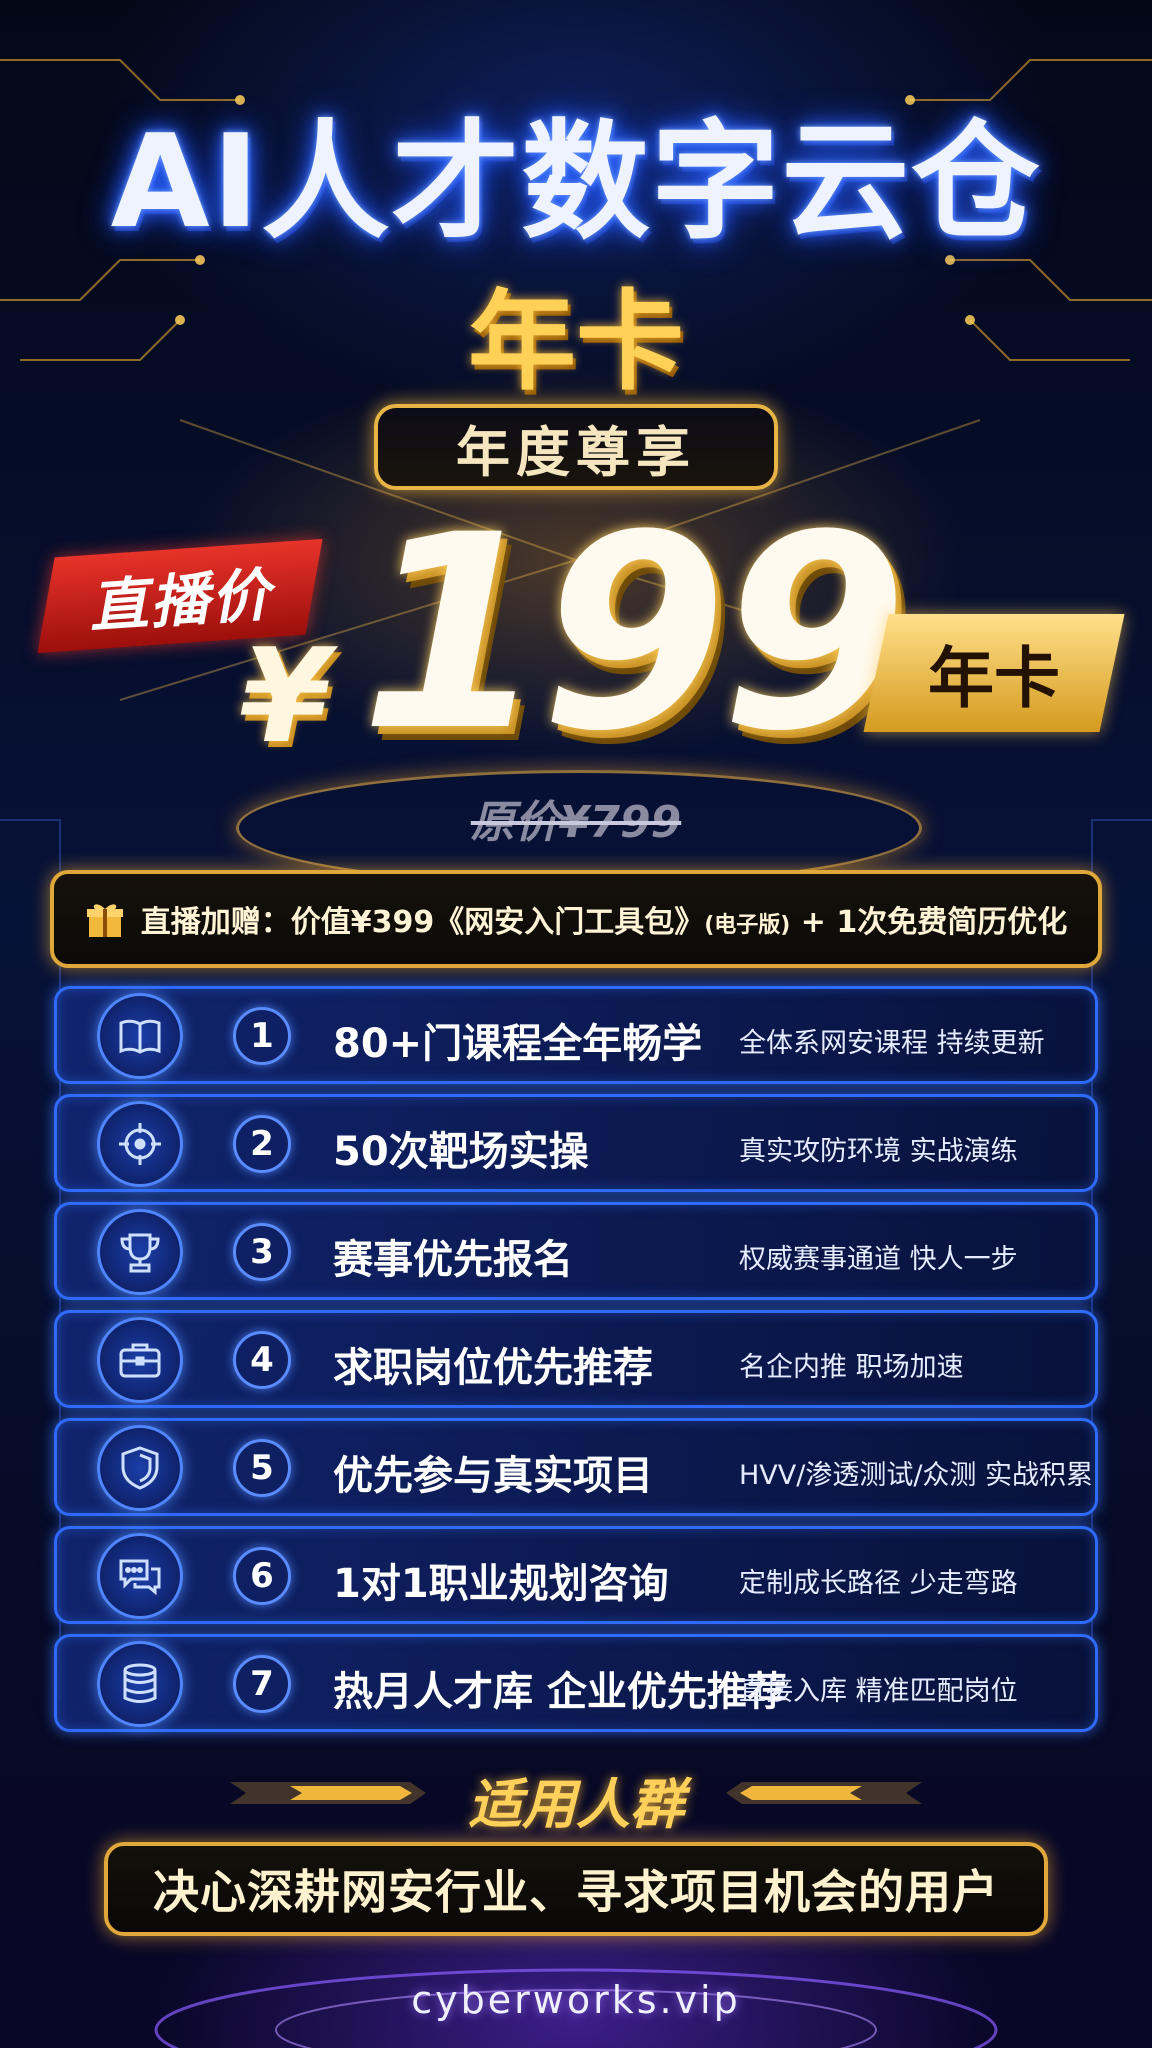 The height and width of the screenshot is (2048, 1152). What do you see at coordinates (878, 1583) in the screenshot?
I see `benefit-desc: 定制成长路径 少走弯路` at bounding box center [878, 1583].